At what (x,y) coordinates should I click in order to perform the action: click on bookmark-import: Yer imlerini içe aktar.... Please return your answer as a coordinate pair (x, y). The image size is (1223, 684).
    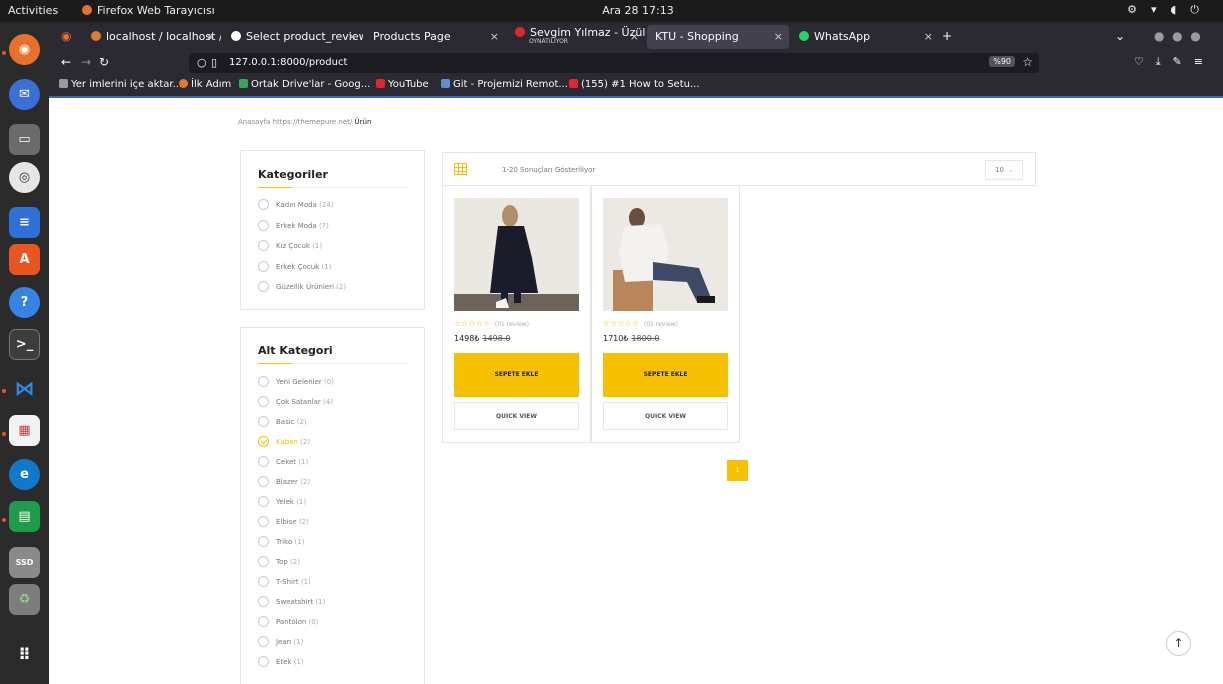
    Looking at the image, I should click on (120, 84).